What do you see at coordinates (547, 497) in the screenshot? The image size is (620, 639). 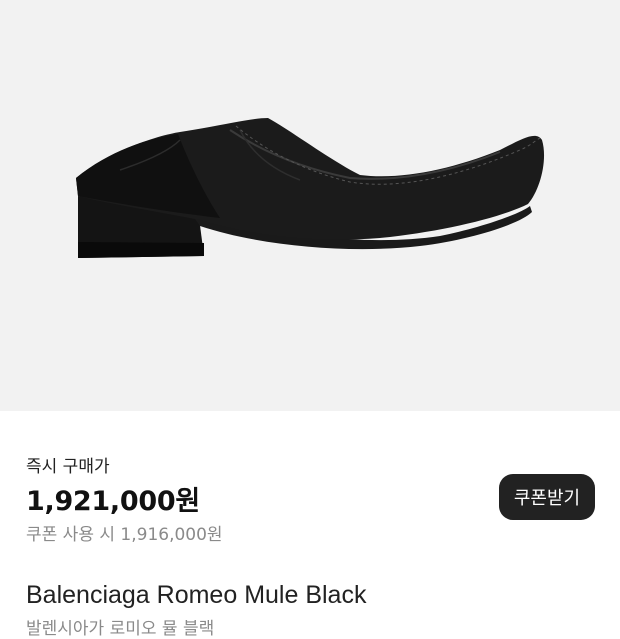 I see `get-coupon-button: 쿠폰받기` at bounding box center [547, 497].